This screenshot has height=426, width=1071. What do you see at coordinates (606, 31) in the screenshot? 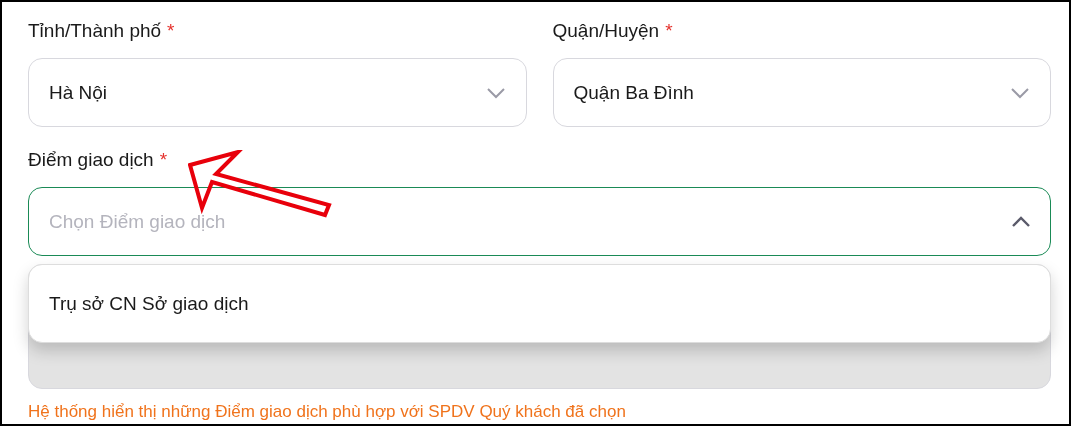
I see `field-label: Quận/Huyện` at bounding box center [606, 31].